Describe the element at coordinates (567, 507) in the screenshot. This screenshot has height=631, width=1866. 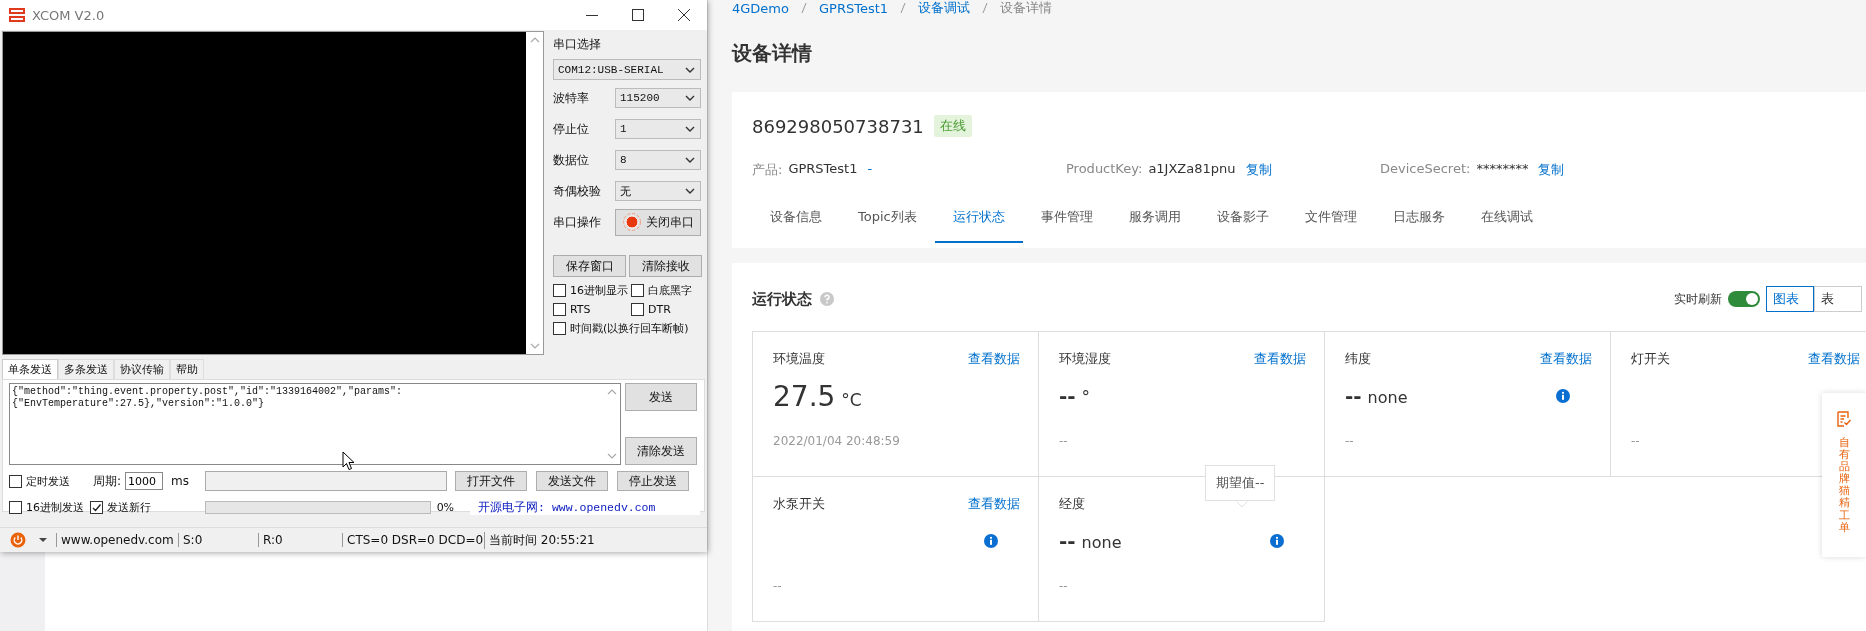
I see `banner-text: 开源电子网: www.openedv.com` at that location.